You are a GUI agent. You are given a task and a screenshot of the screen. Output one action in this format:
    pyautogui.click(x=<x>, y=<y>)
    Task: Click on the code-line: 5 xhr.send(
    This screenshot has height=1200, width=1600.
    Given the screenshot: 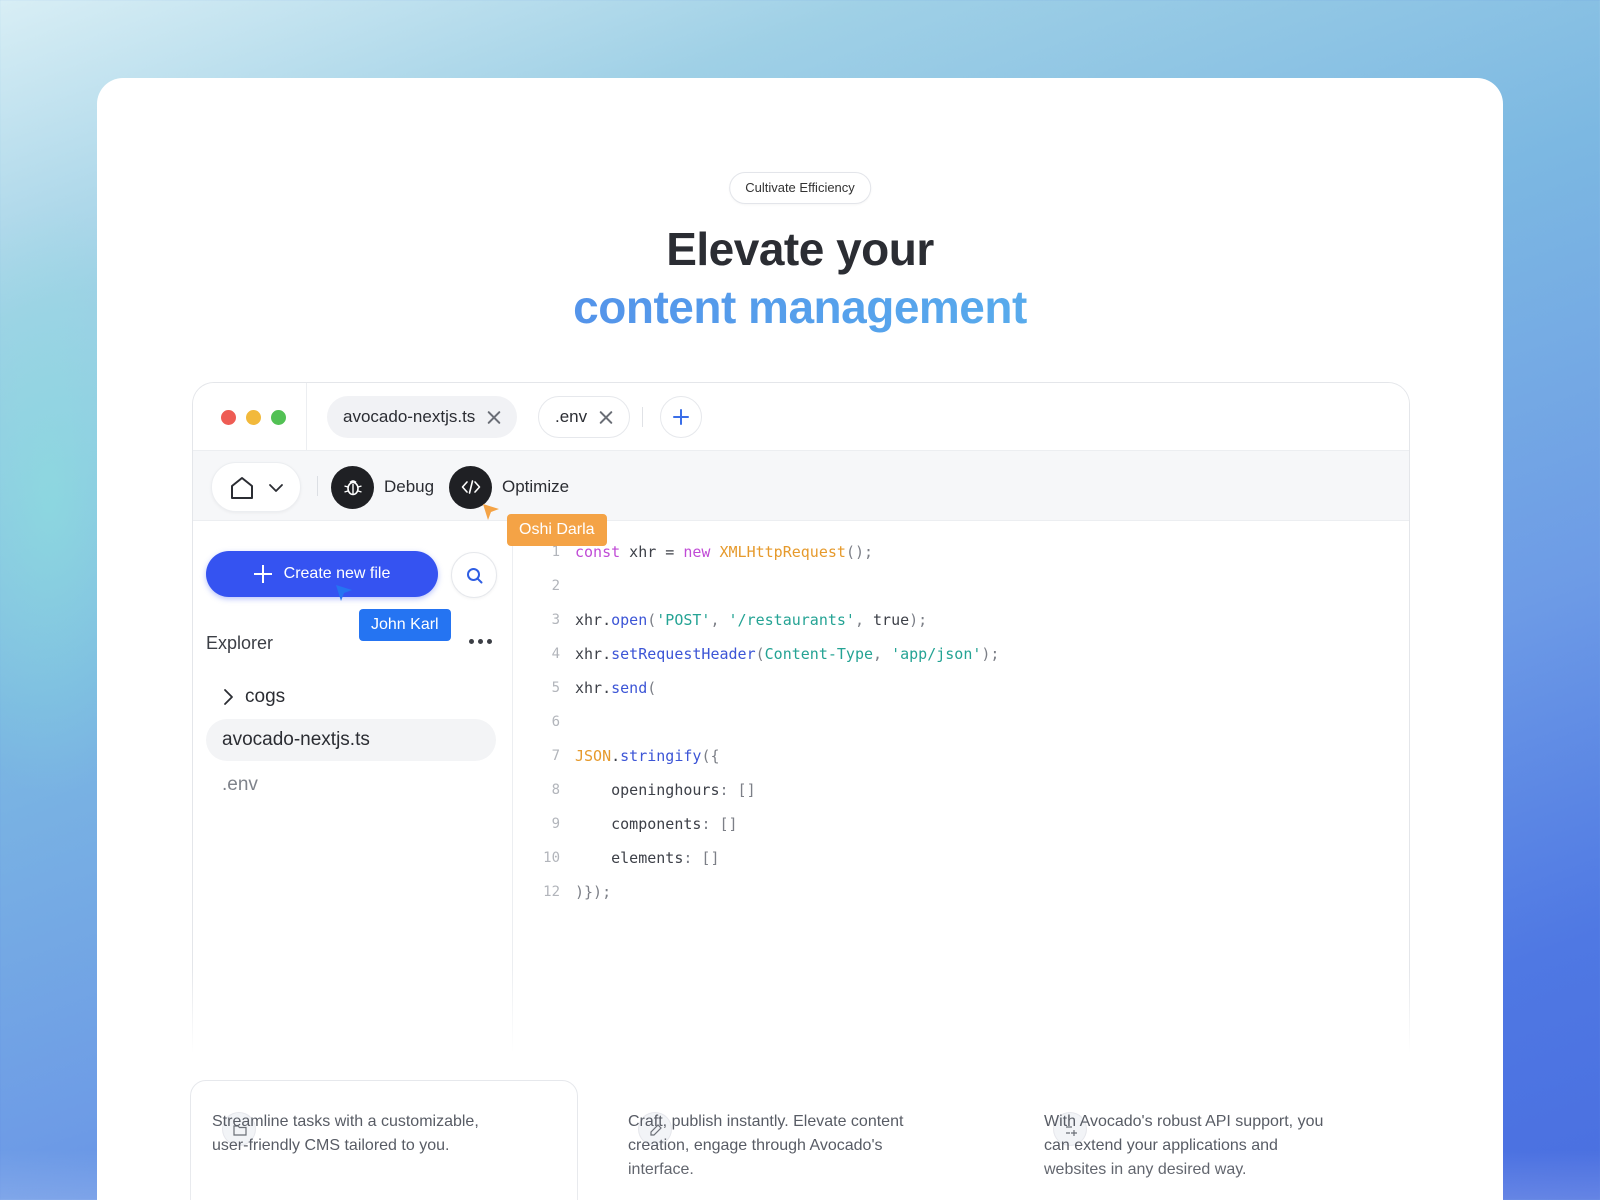 What is the action you would take?
    pyautogui.click(x=585, y=688)
    